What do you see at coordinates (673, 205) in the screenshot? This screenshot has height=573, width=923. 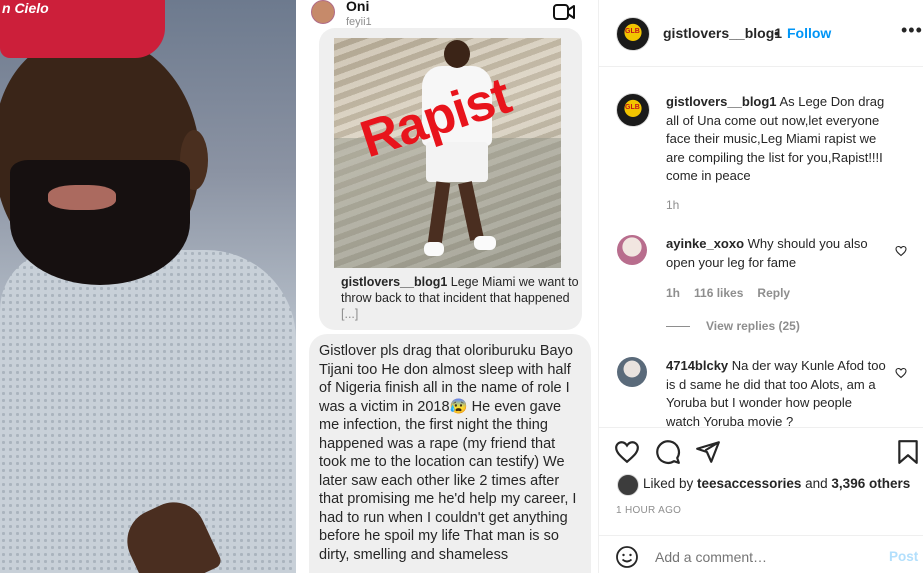 I see `caption-time: 1h` at bounding box center [673, 205].